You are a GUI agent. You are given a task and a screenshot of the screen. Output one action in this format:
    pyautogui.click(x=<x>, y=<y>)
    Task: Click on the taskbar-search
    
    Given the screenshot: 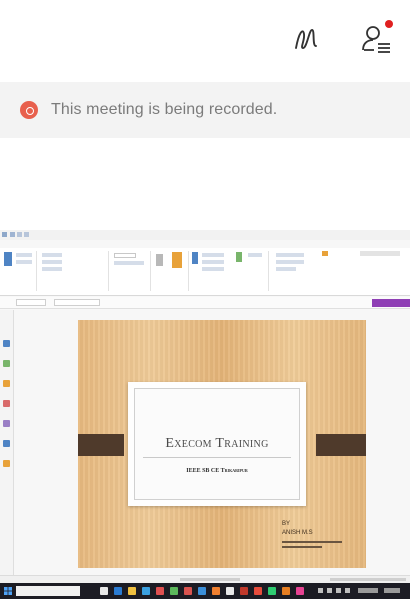 What is the action you would take?
    pyautogui.click(x=48, y=591)
    